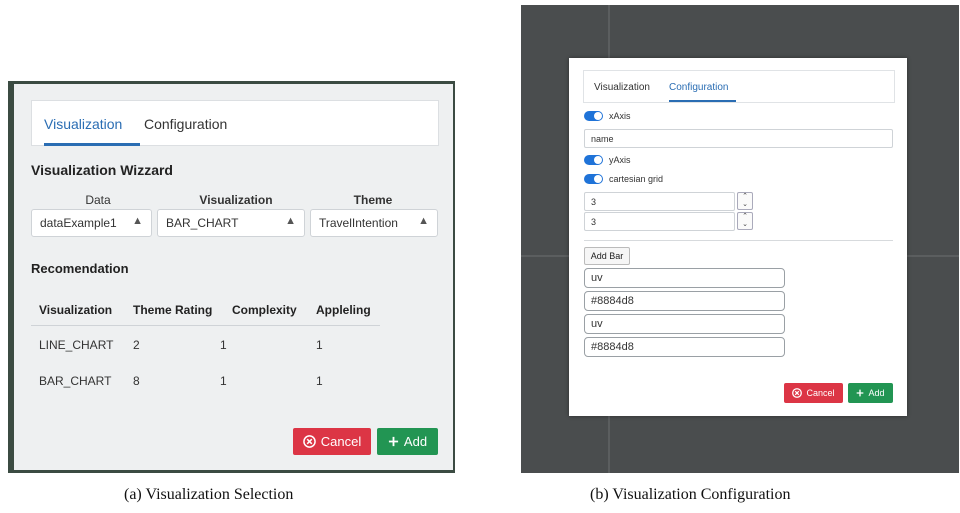 The height and width of the screenshot is (513, 960). I want to click on visualization-select: BAR_CHART ▲︎, so click(231, 223).